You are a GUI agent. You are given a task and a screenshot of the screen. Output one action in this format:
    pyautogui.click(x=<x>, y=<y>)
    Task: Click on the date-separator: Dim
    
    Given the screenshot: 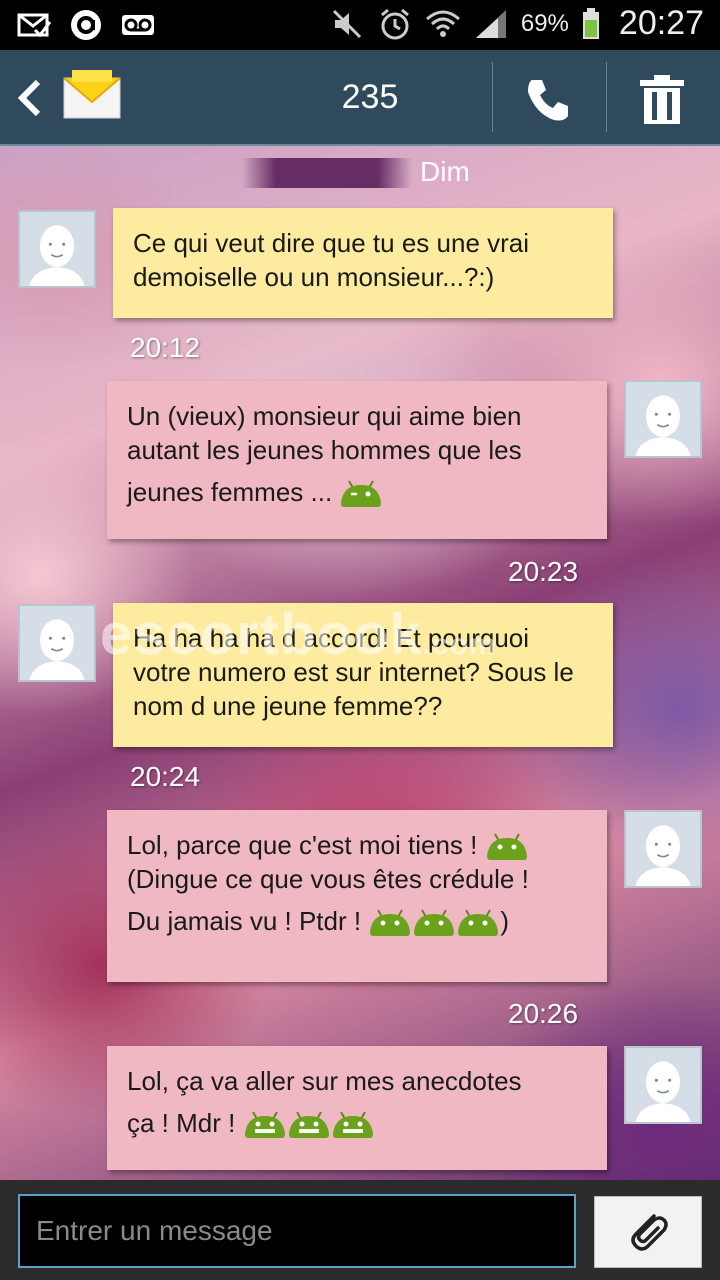 What is the action you would take?
    pyautogui.click(x=360, y=174)
    